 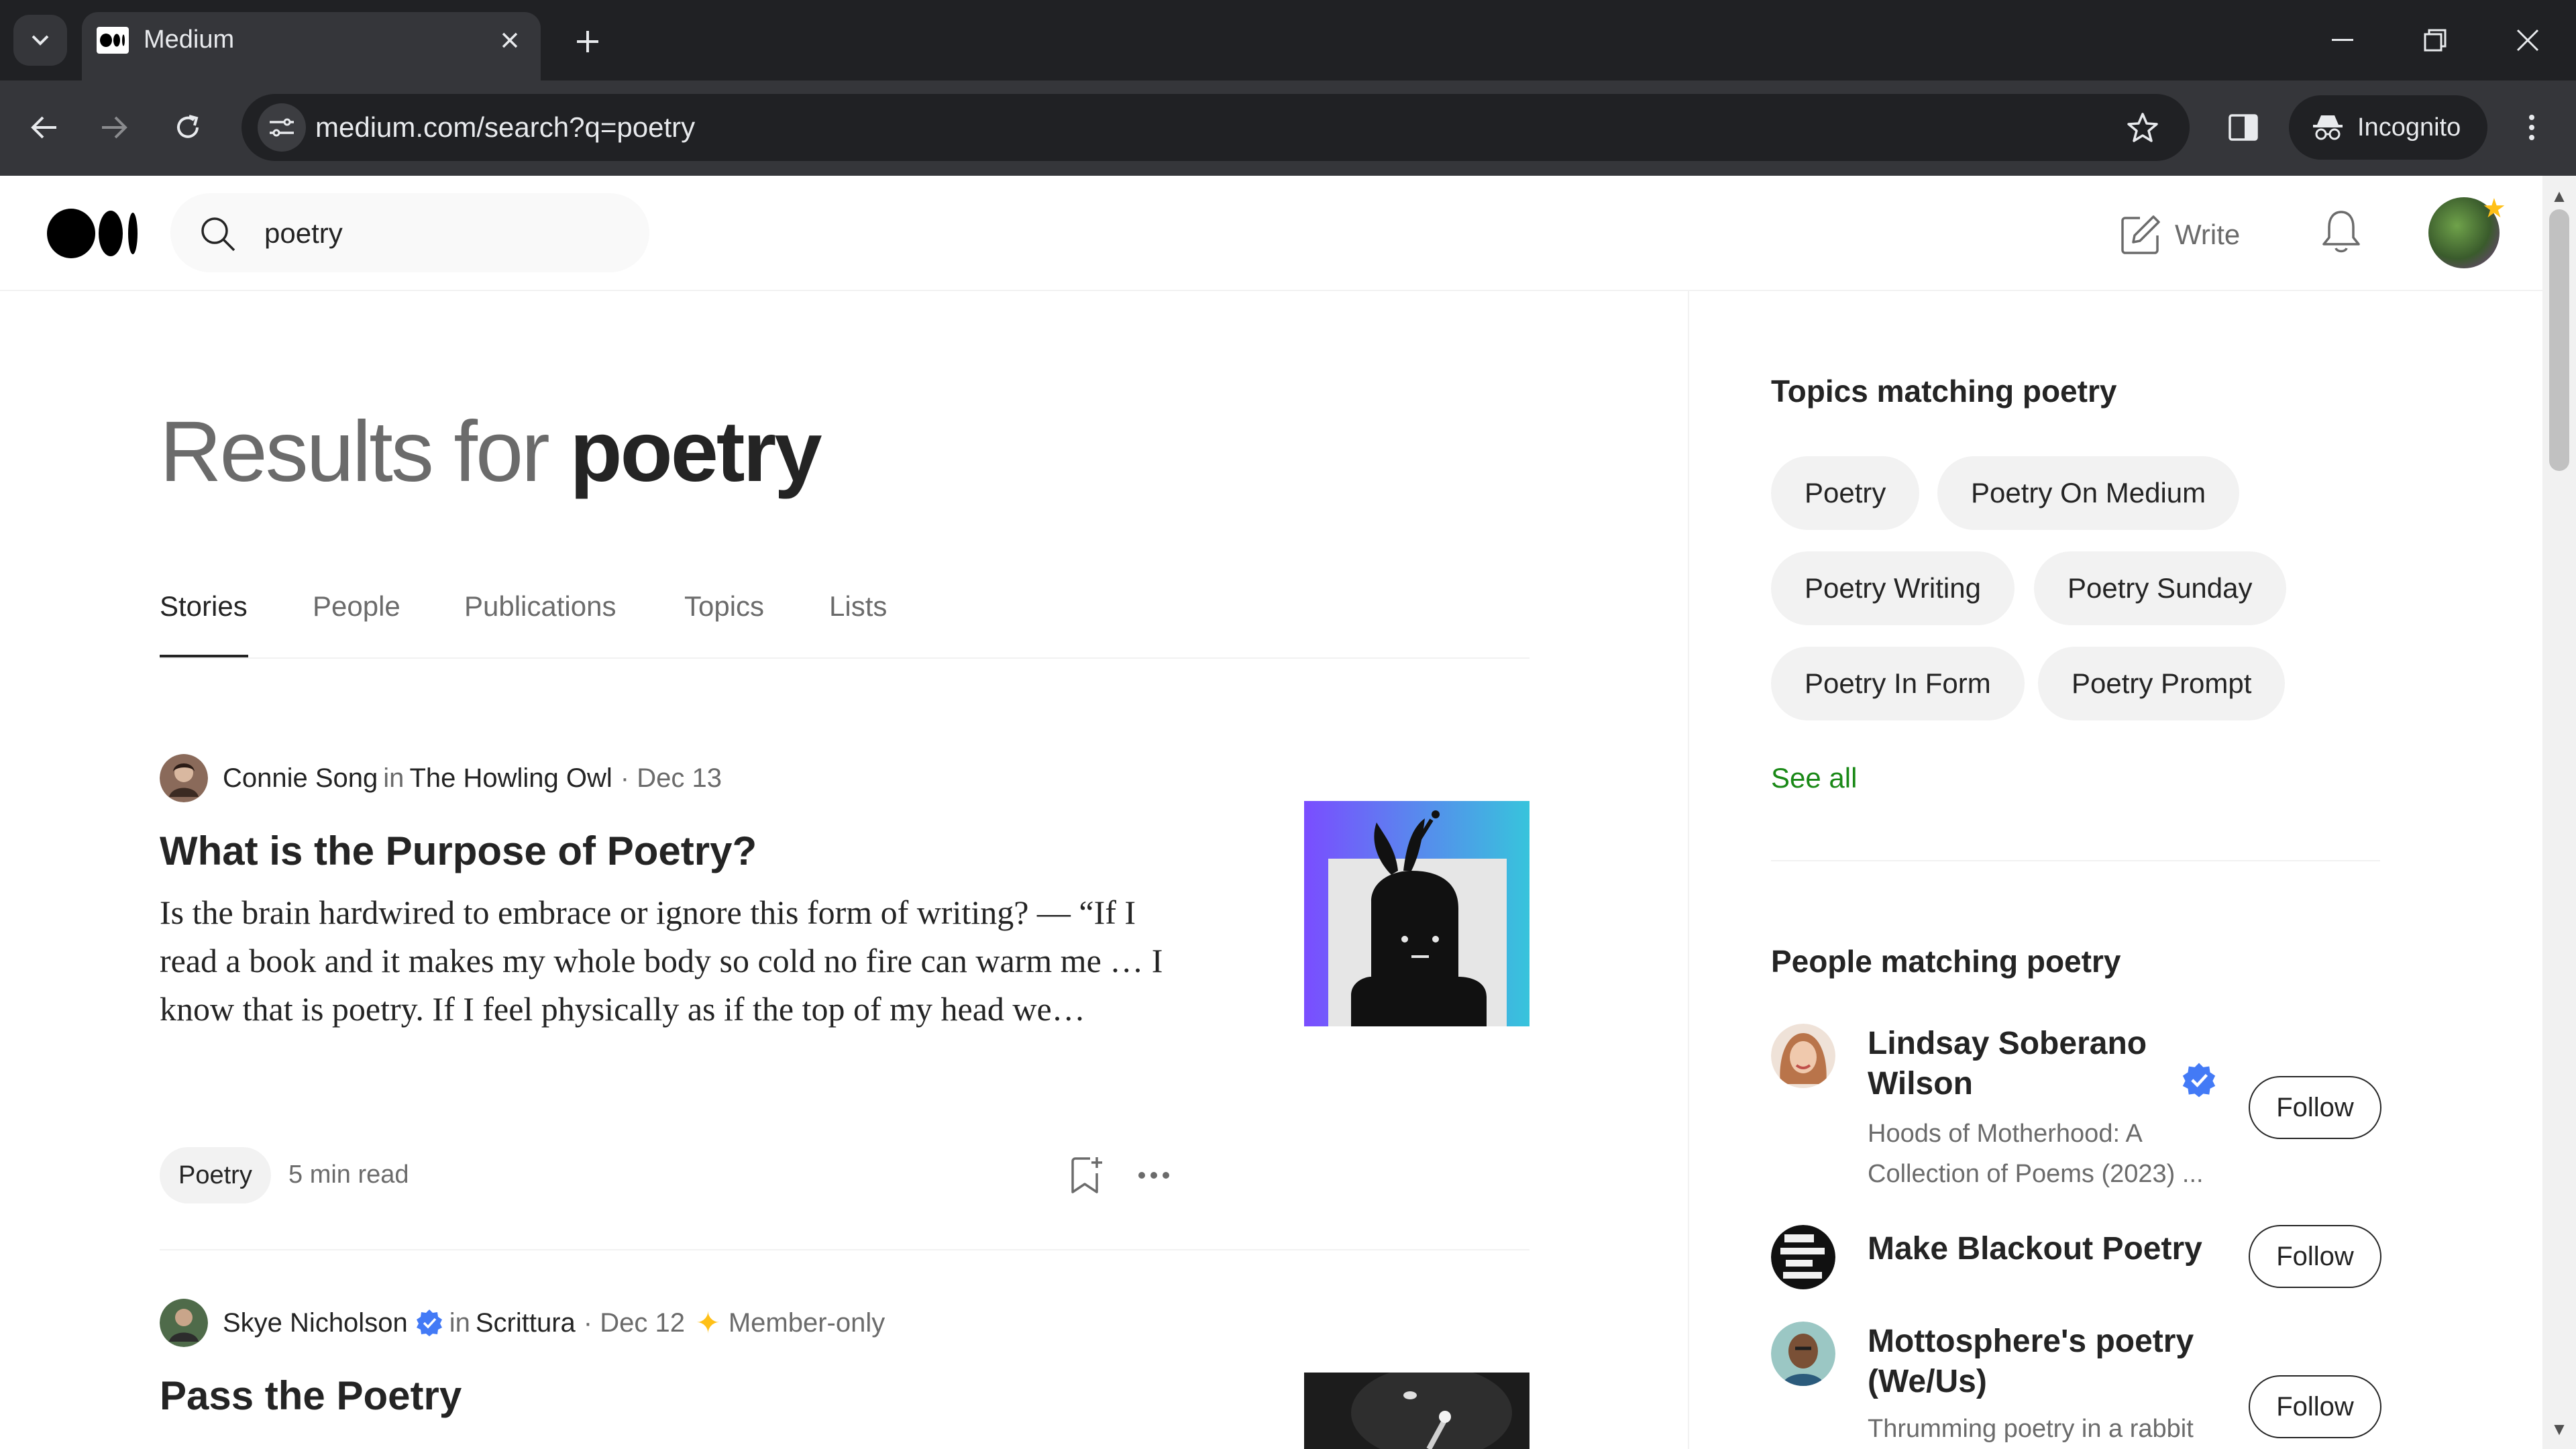 I want to click on person-bio: Thrumming poetry in a rabbit, so click(x=2031, y=1429).